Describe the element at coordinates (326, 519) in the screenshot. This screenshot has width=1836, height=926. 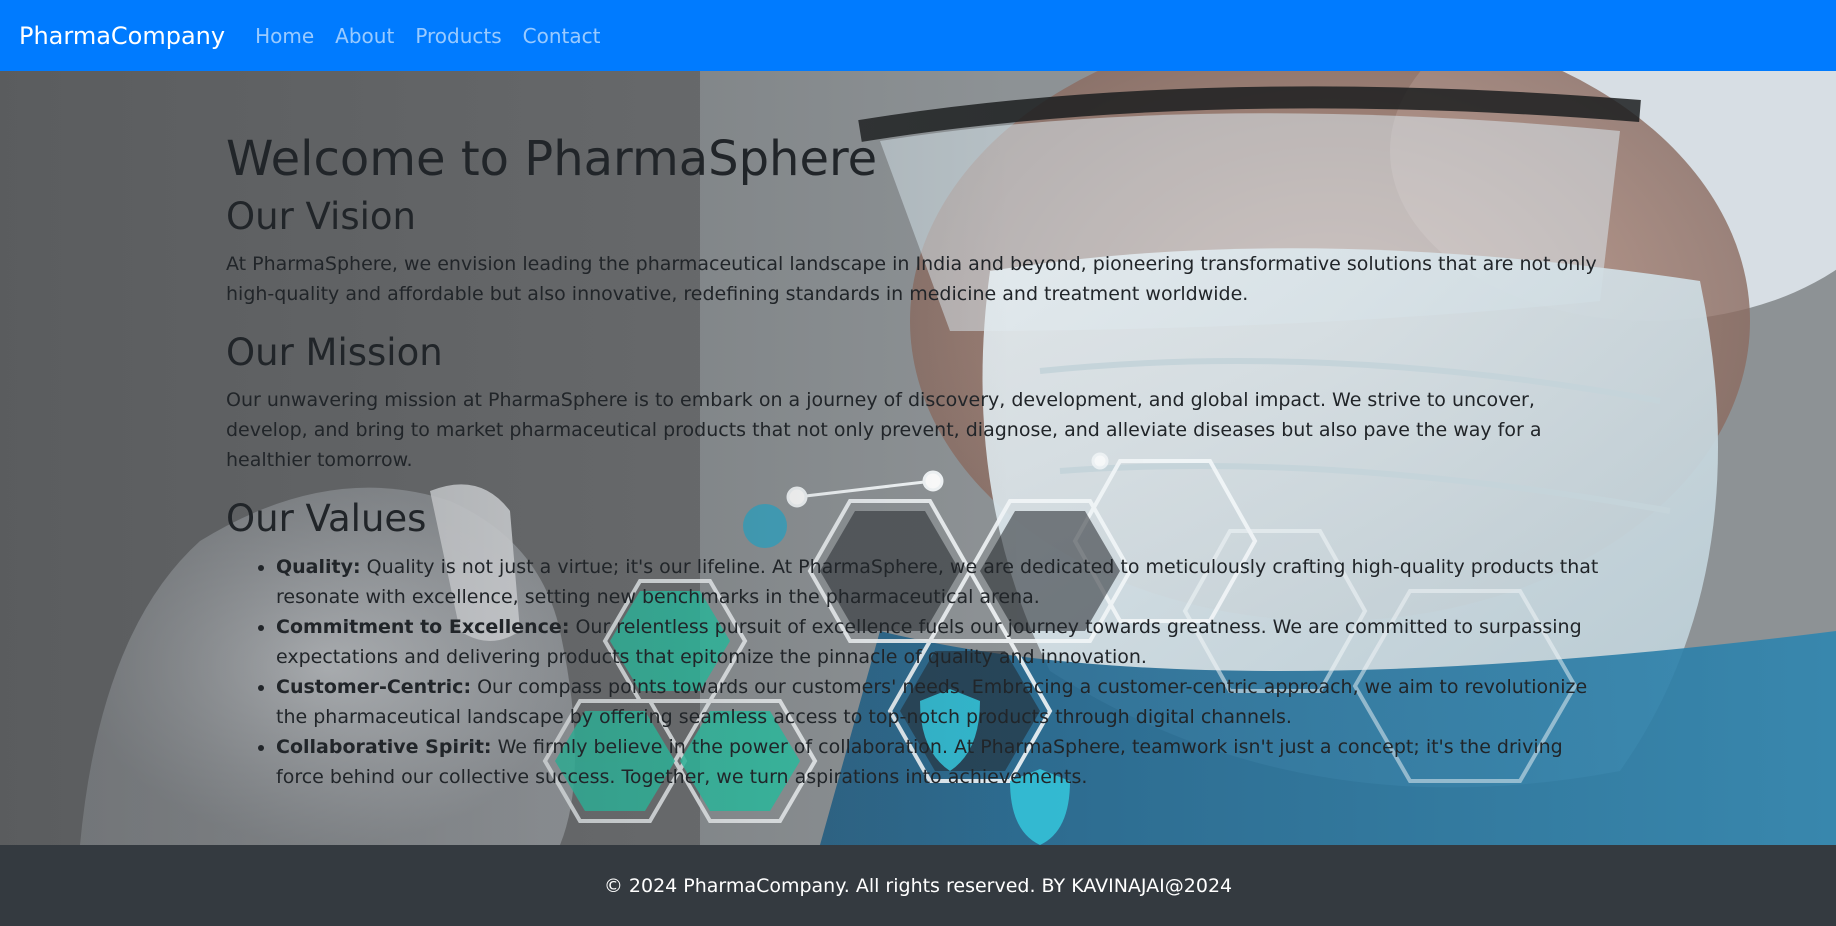
I see `values-heading: Our Values` at that location.